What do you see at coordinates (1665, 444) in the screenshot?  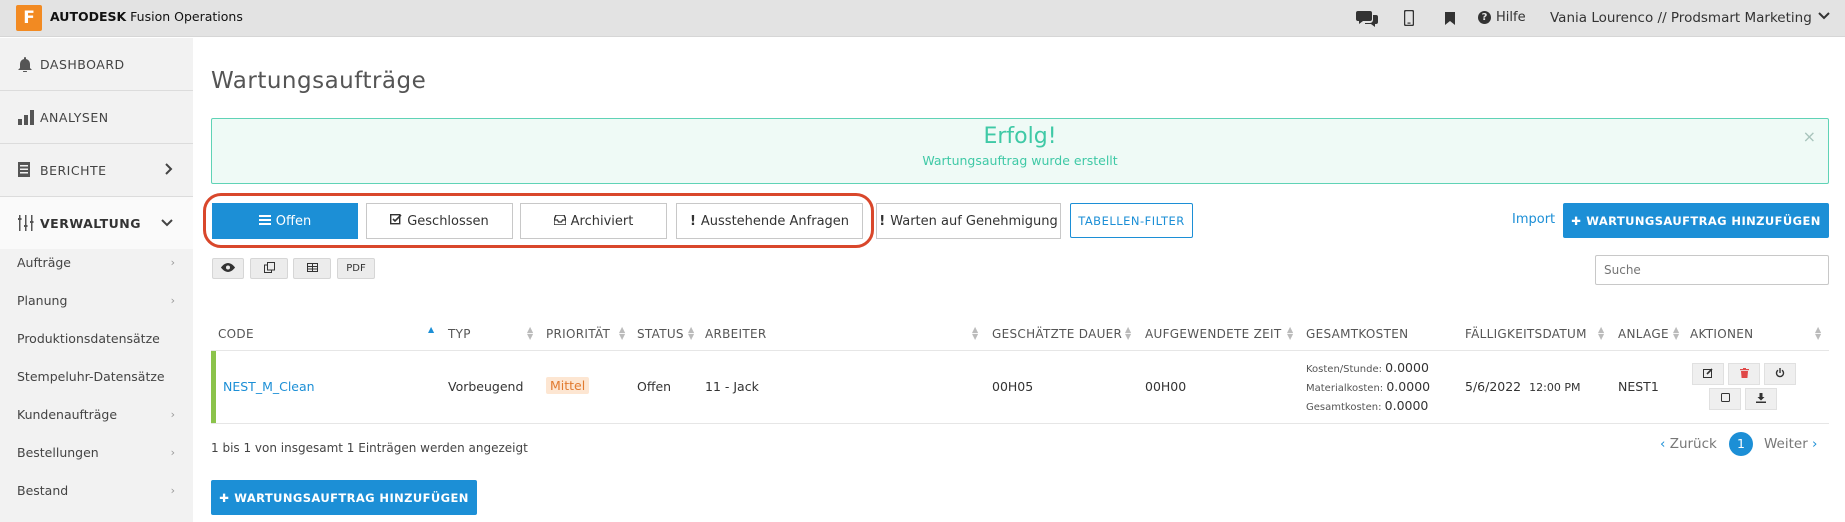 I see `chevron-left-icon: ‹` at bounding box center [1665, 444].